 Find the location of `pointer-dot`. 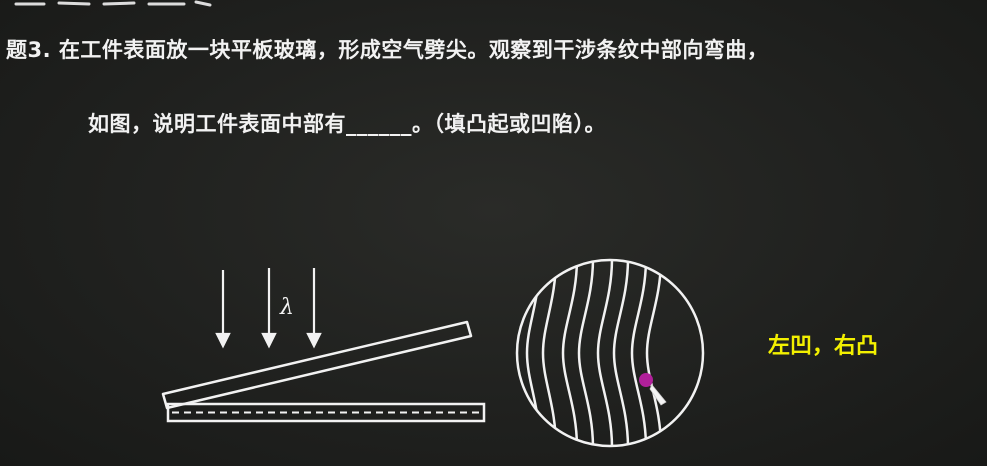

pointer-dot is located at coordinates (646, 380).